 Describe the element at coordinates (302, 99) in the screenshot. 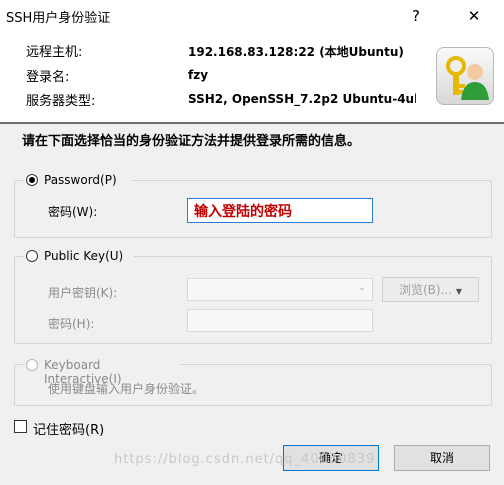

I see `server-type-value: SSH2, OpenSSH_7.2p2 Ubuntu-4ubu` at that location.